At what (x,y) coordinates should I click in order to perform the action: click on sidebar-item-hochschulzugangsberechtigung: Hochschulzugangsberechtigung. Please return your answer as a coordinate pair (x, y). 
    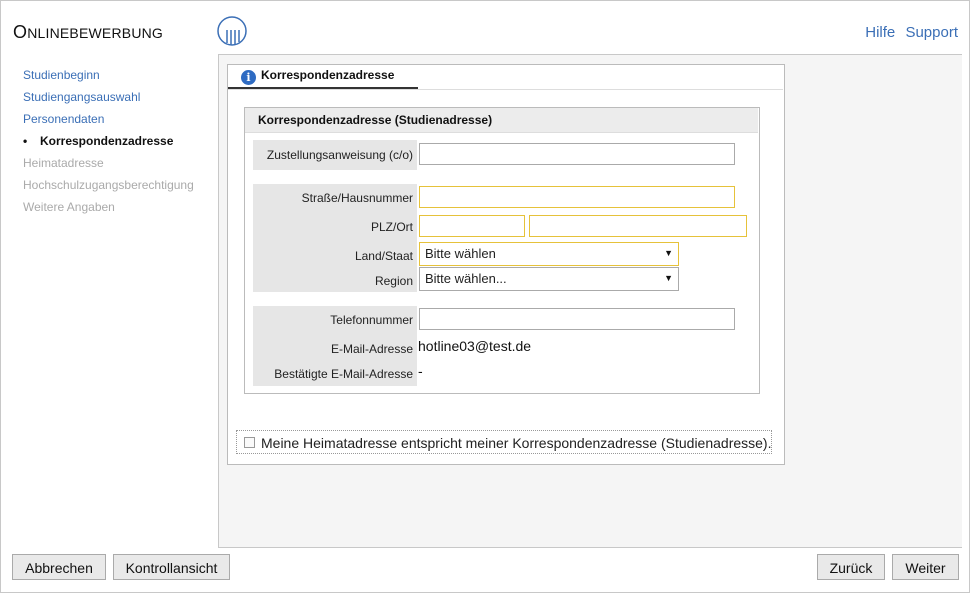
    Looking at the image, I should click on (108, 185).